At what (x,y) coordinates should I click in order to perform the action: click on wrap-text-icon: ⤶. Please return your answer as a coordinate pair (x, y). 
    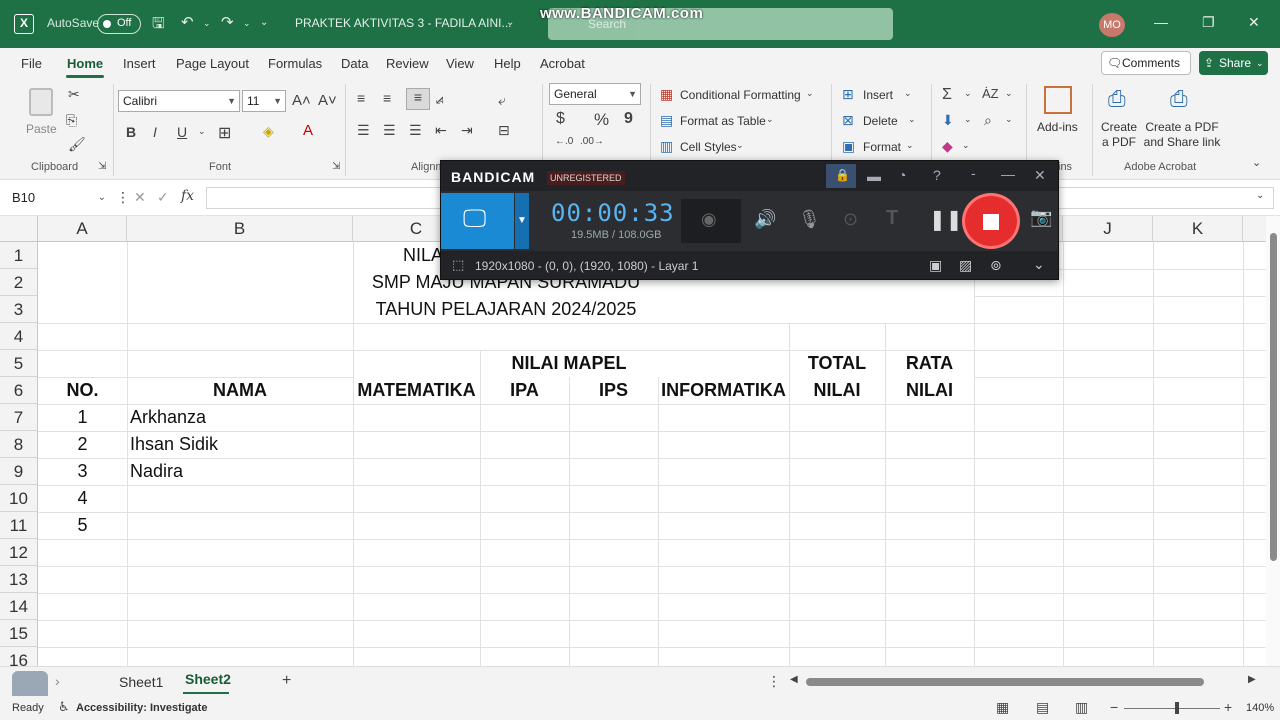
    Looking at the image, I should click on (502, 100).